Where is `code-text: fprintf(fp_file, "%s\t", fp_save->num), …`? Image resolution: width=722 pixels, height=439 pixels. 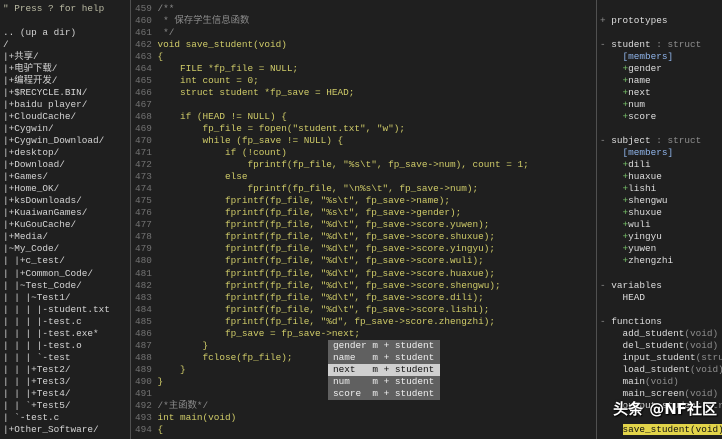 code-text: fprintf(fp_file, "%s\t", fp_save->num), … is located at coordinates (343, 164).